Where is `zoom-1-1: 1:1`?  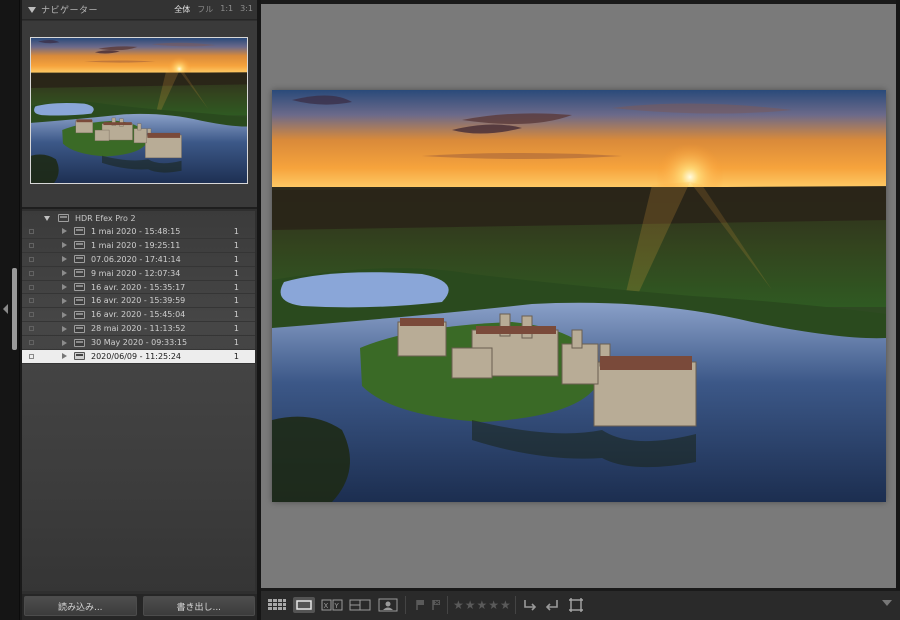 zoom-1-1: 1:1 is located at coordinates (226, 9).